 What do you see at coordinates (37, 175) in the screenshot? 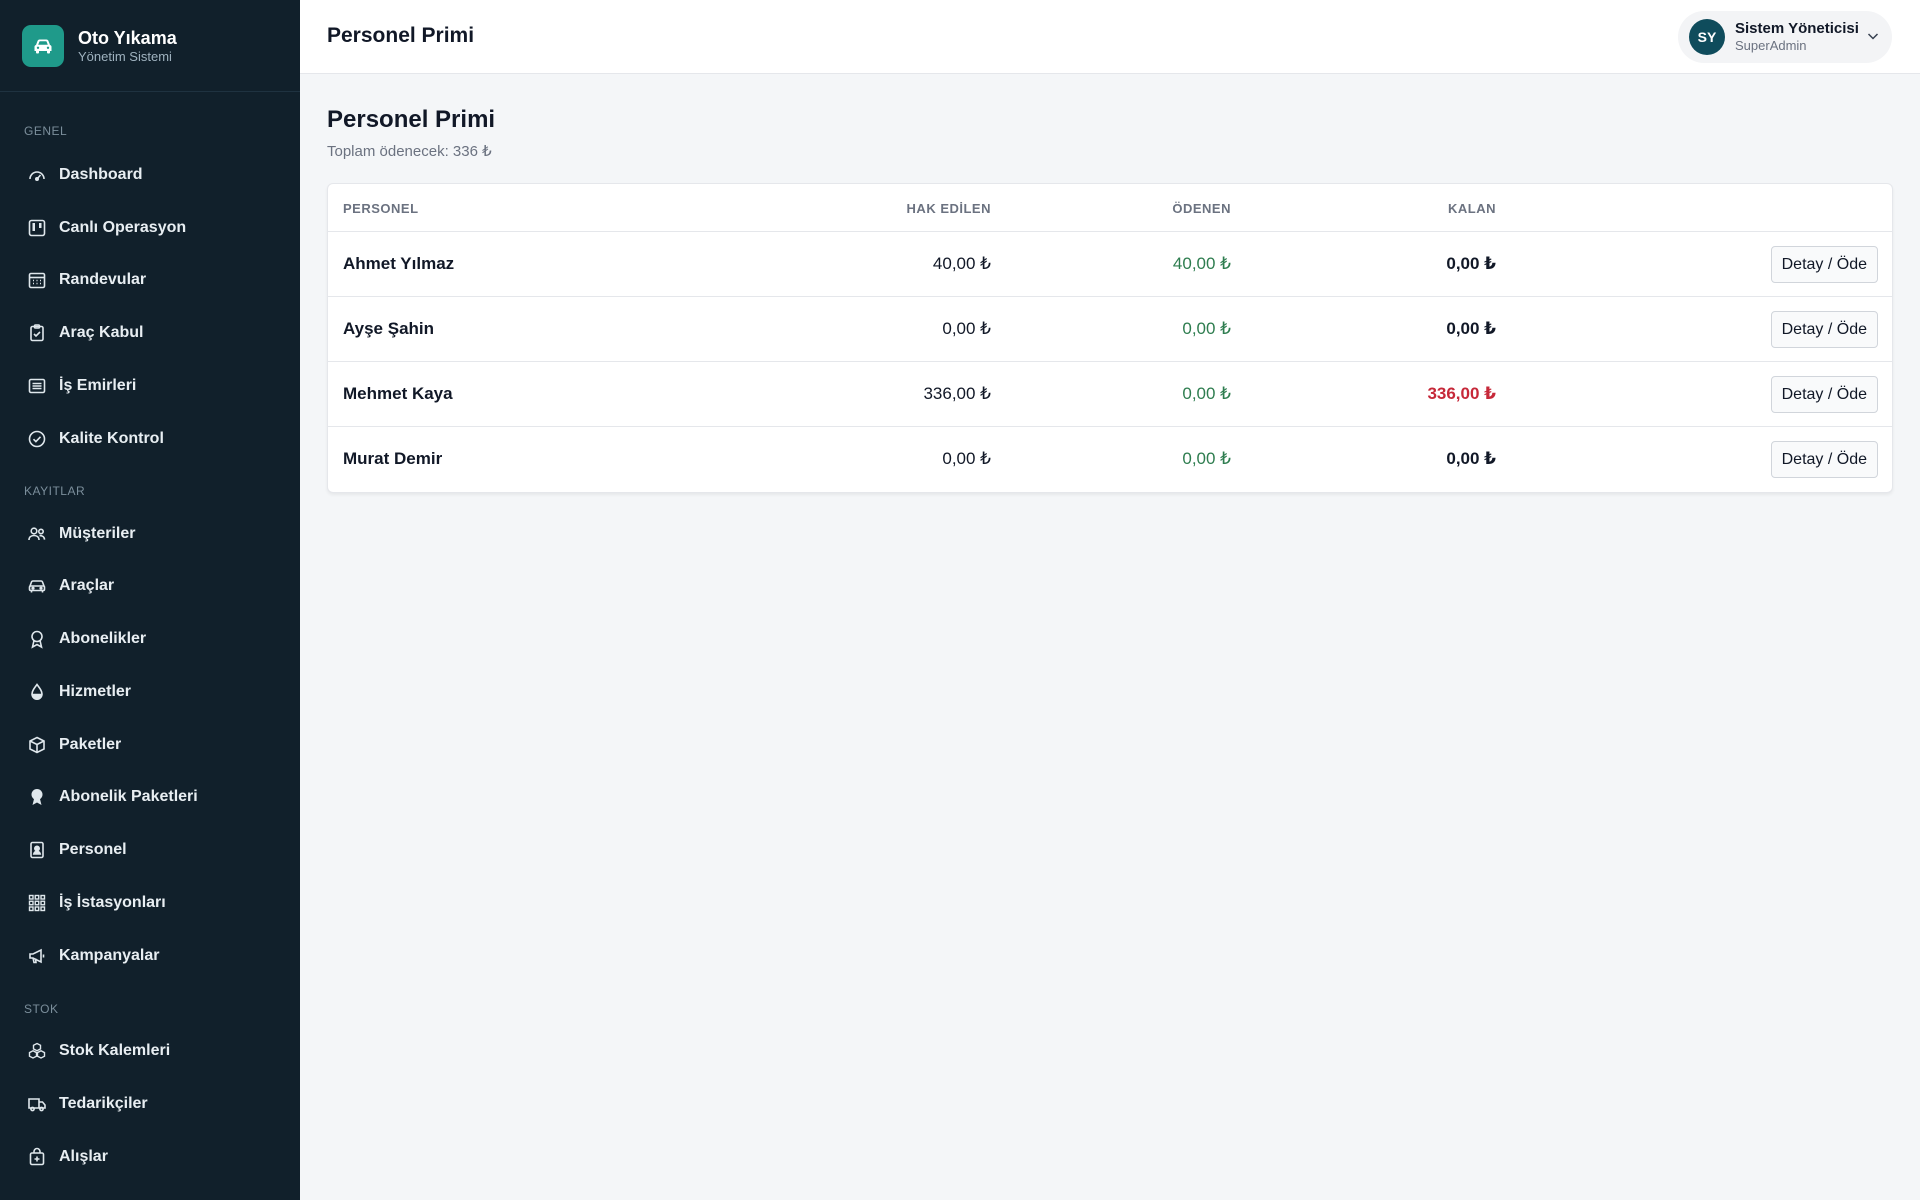
I see `gauge-icon` at bounding box center [37, 175].